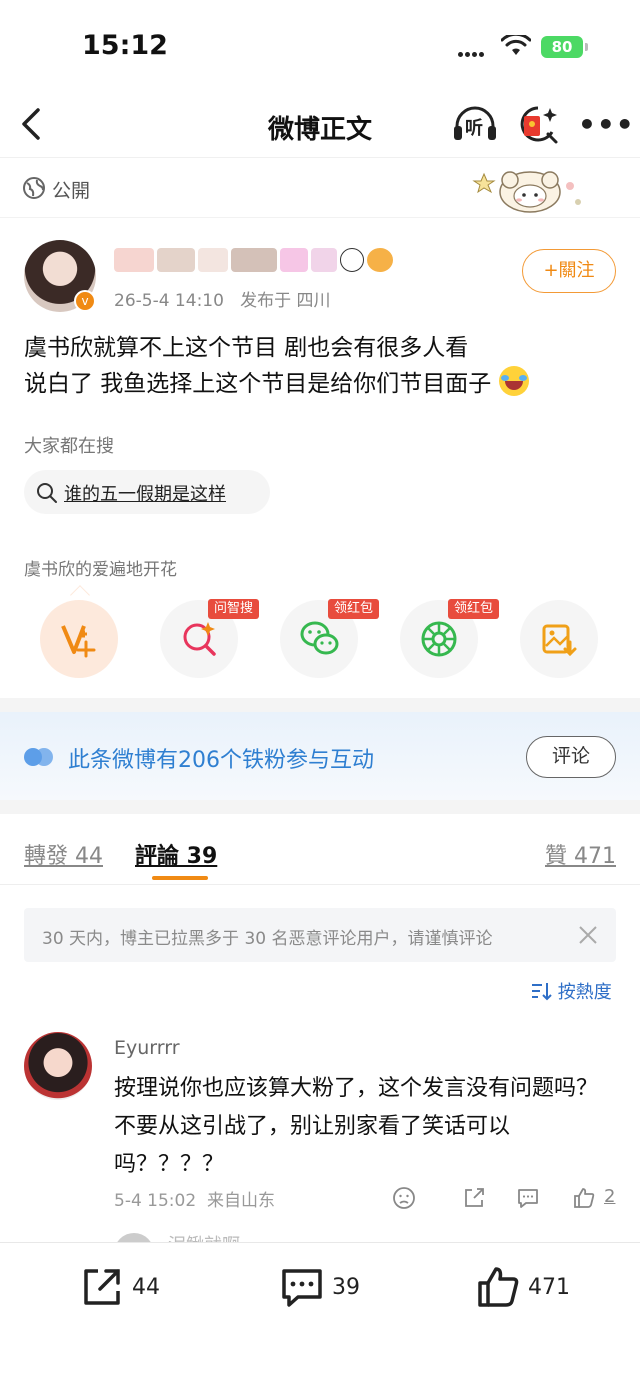 The width and height of the screenshot is (640, 1387). Describe the element at coordinates (549, 1287) in the screenshot. I see `like-count: 471` at that location.